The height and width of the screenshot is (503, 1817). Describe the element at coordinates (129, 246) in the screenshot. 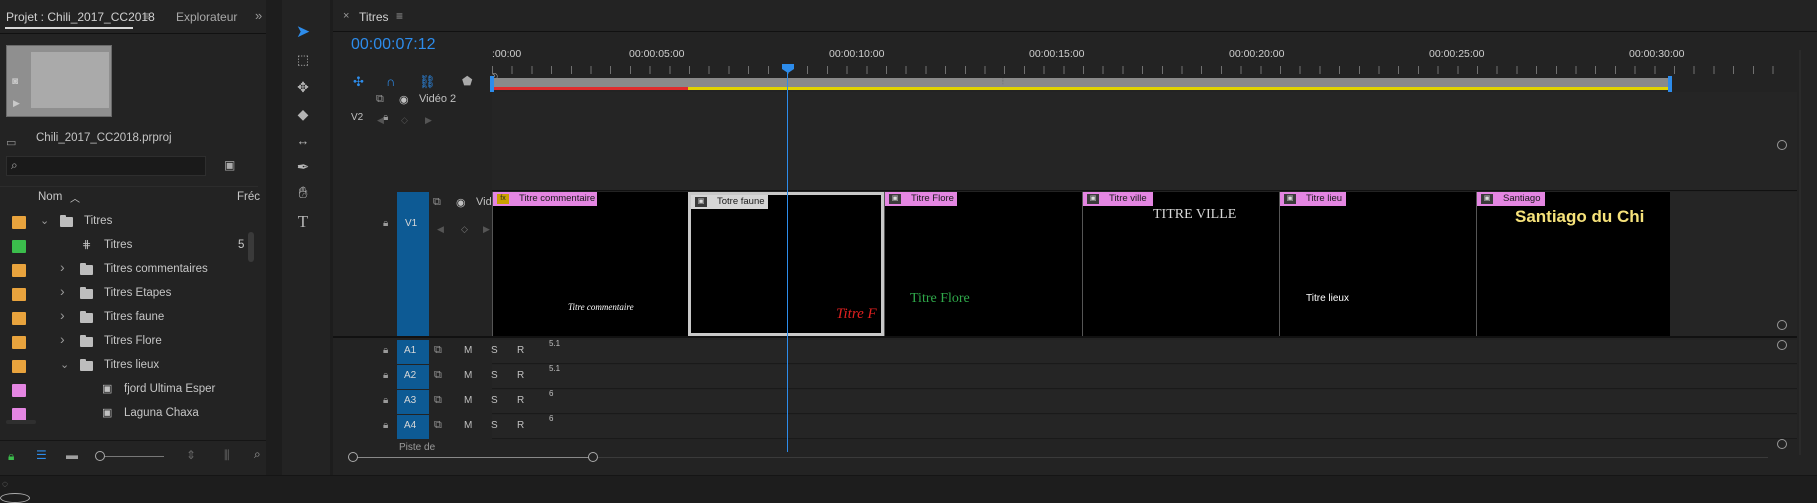

I see `project-item: ⋕ Titres 5` at that location.